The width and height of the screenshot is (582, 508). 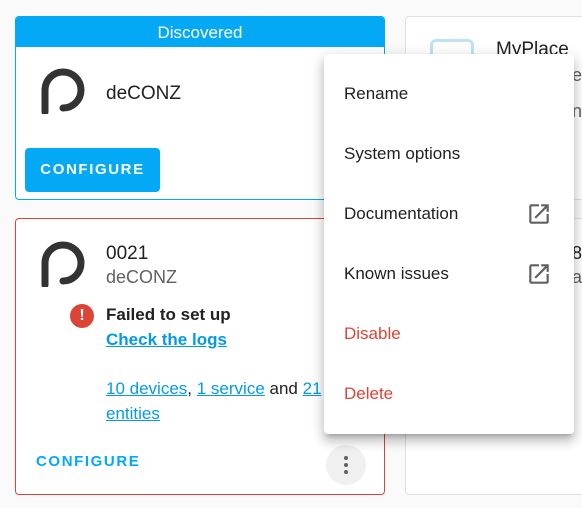 What do you see at coordinates (401, 213) in the screenshot?
I see `menu-item-label: Documentation` at bounding box center [401, 213].